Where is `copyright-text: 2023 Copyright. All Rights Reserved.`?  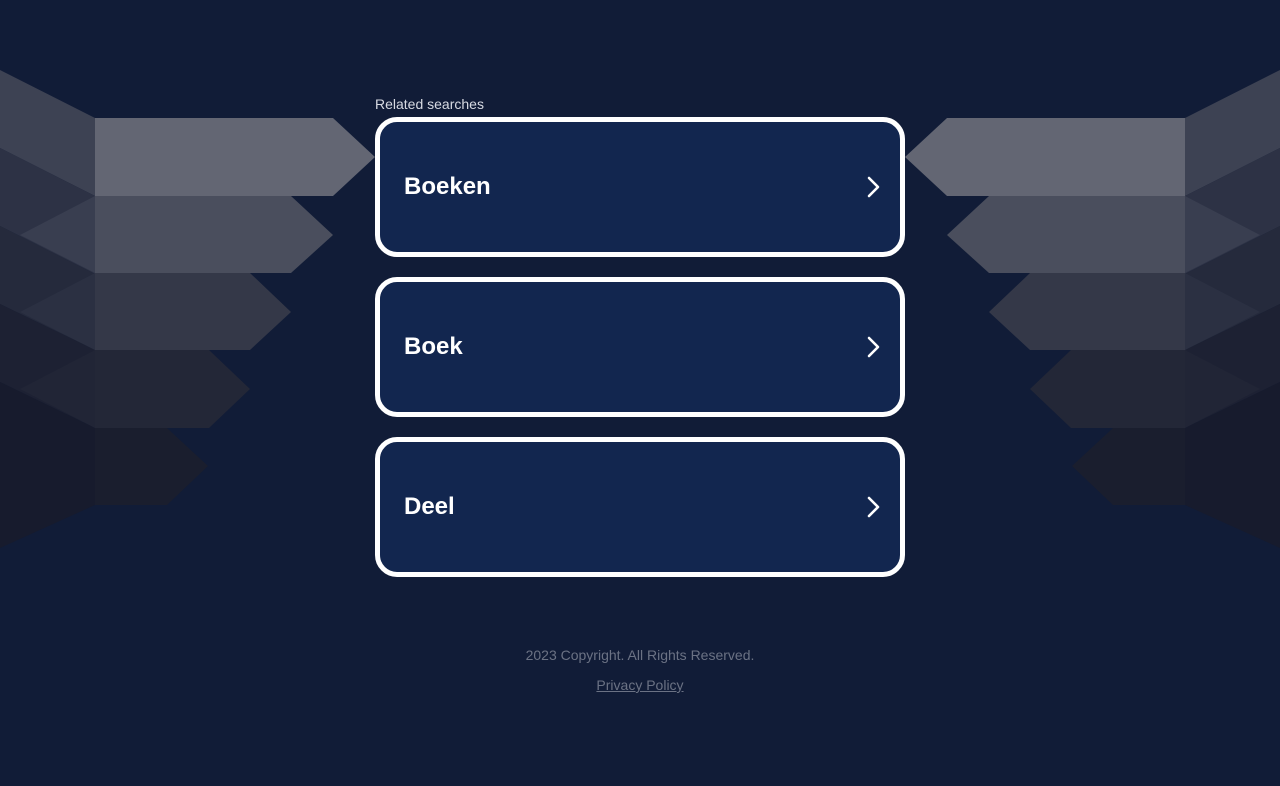
copyright-text: 2023 Copyright. All Rights Reserved. is located at coordinates (640, 655).